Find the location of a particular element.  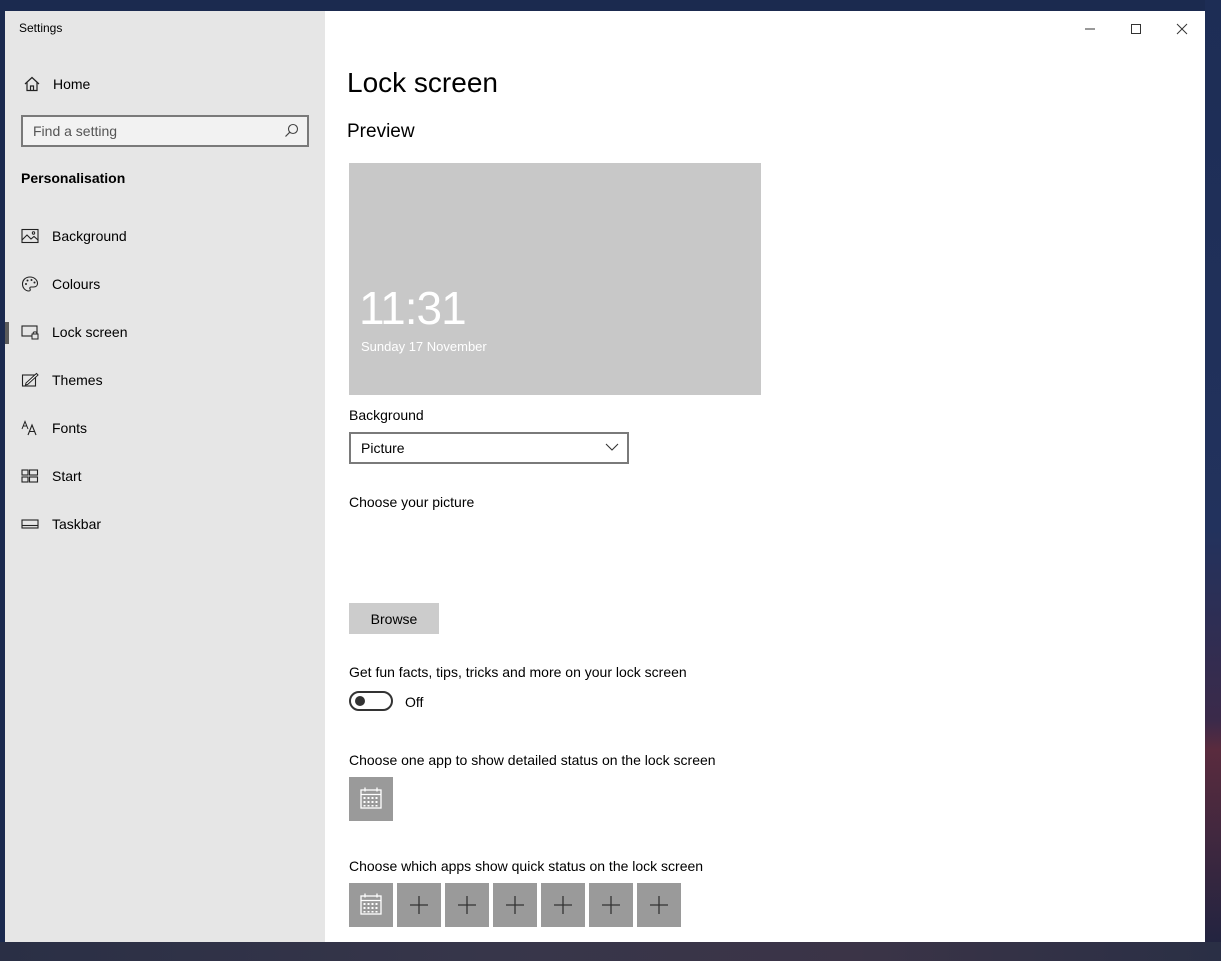

lock-screen-preview: 11:31 Sunday 17 November is located at coordinates (555, 279).